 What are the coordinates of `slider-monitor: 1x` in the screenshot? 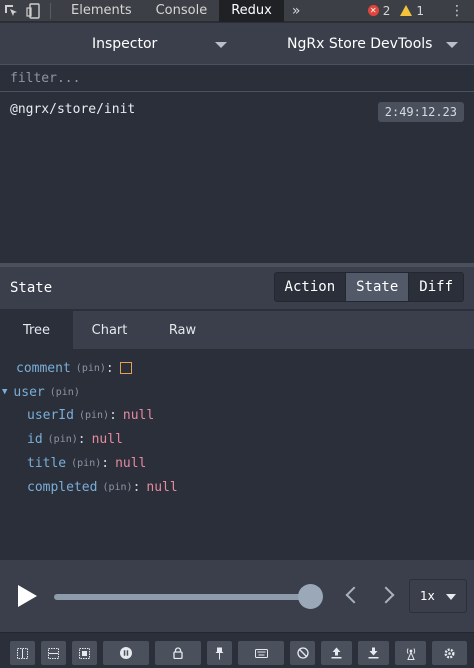 It's located at (237, 596).